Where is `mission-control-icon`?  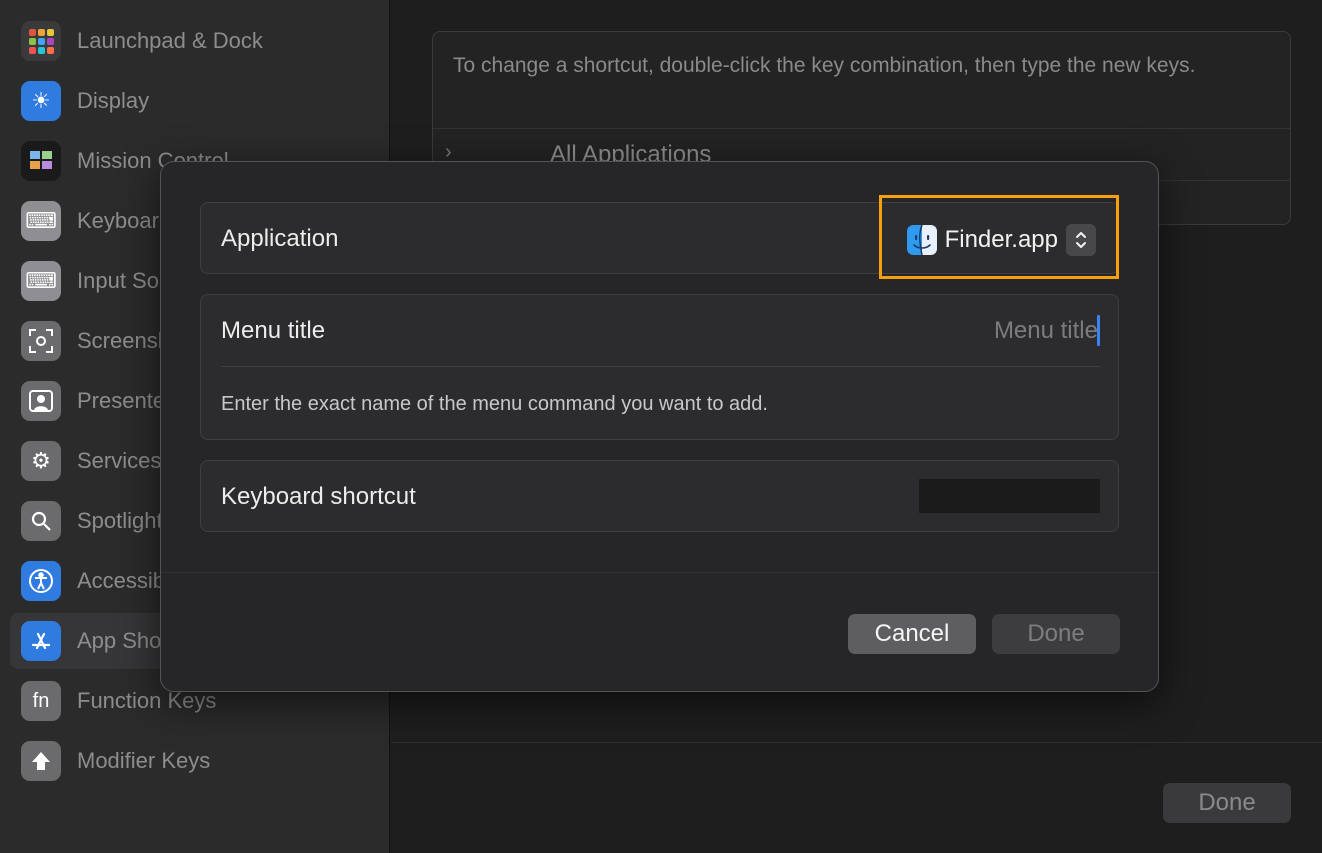
mission-control-icon is located at coordinates (41, 161).